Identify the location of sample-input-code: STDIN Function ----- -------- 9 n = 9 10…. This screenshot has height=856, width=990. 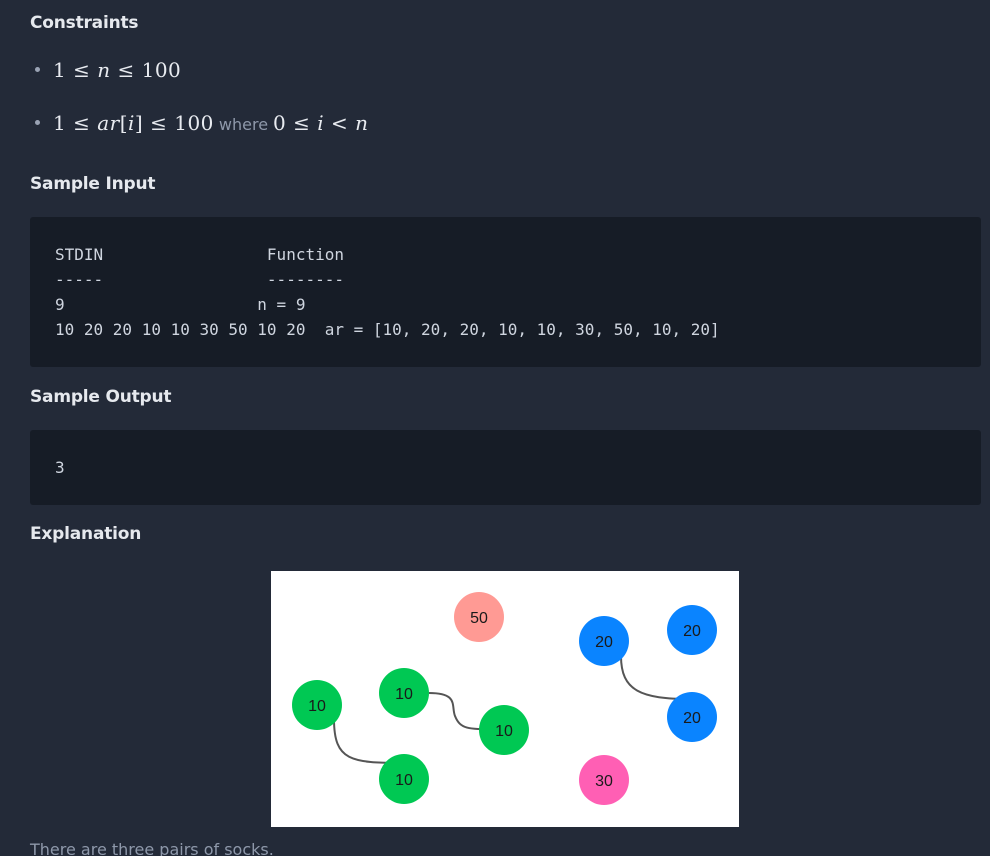
(387, 292).